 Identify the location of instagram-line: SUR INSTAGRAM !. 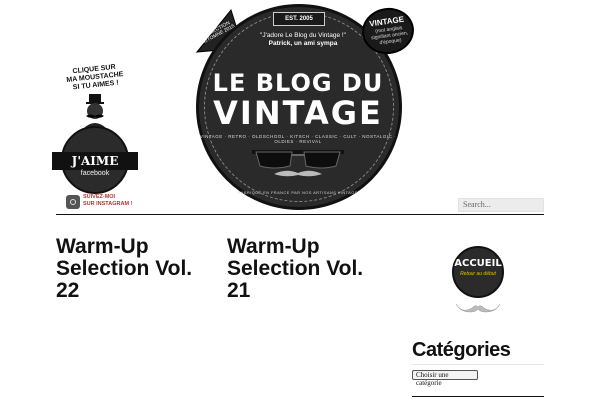
(108, 204).